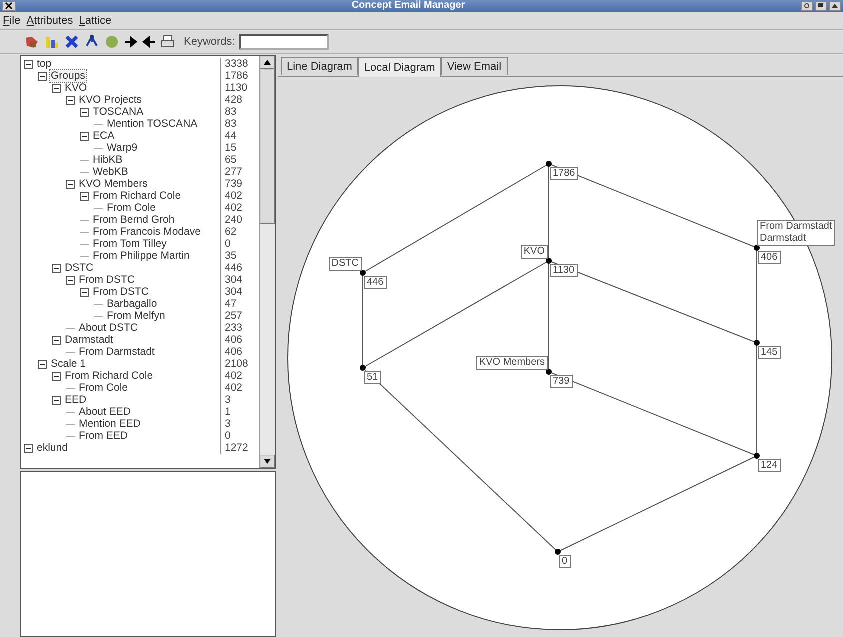  I want to click on tree-item: KVO, so click(76, 88).